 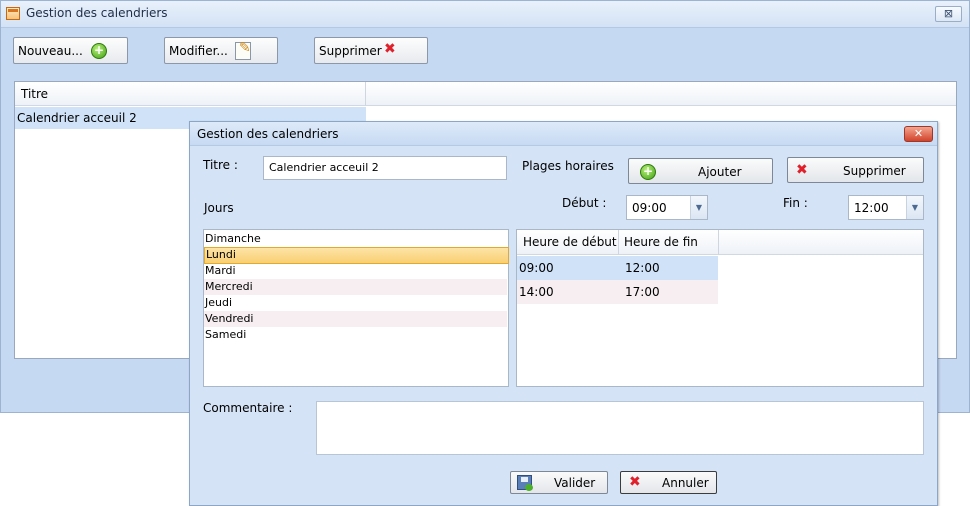 I want to click on grid-header: Titre, so click(x=485, y=94).